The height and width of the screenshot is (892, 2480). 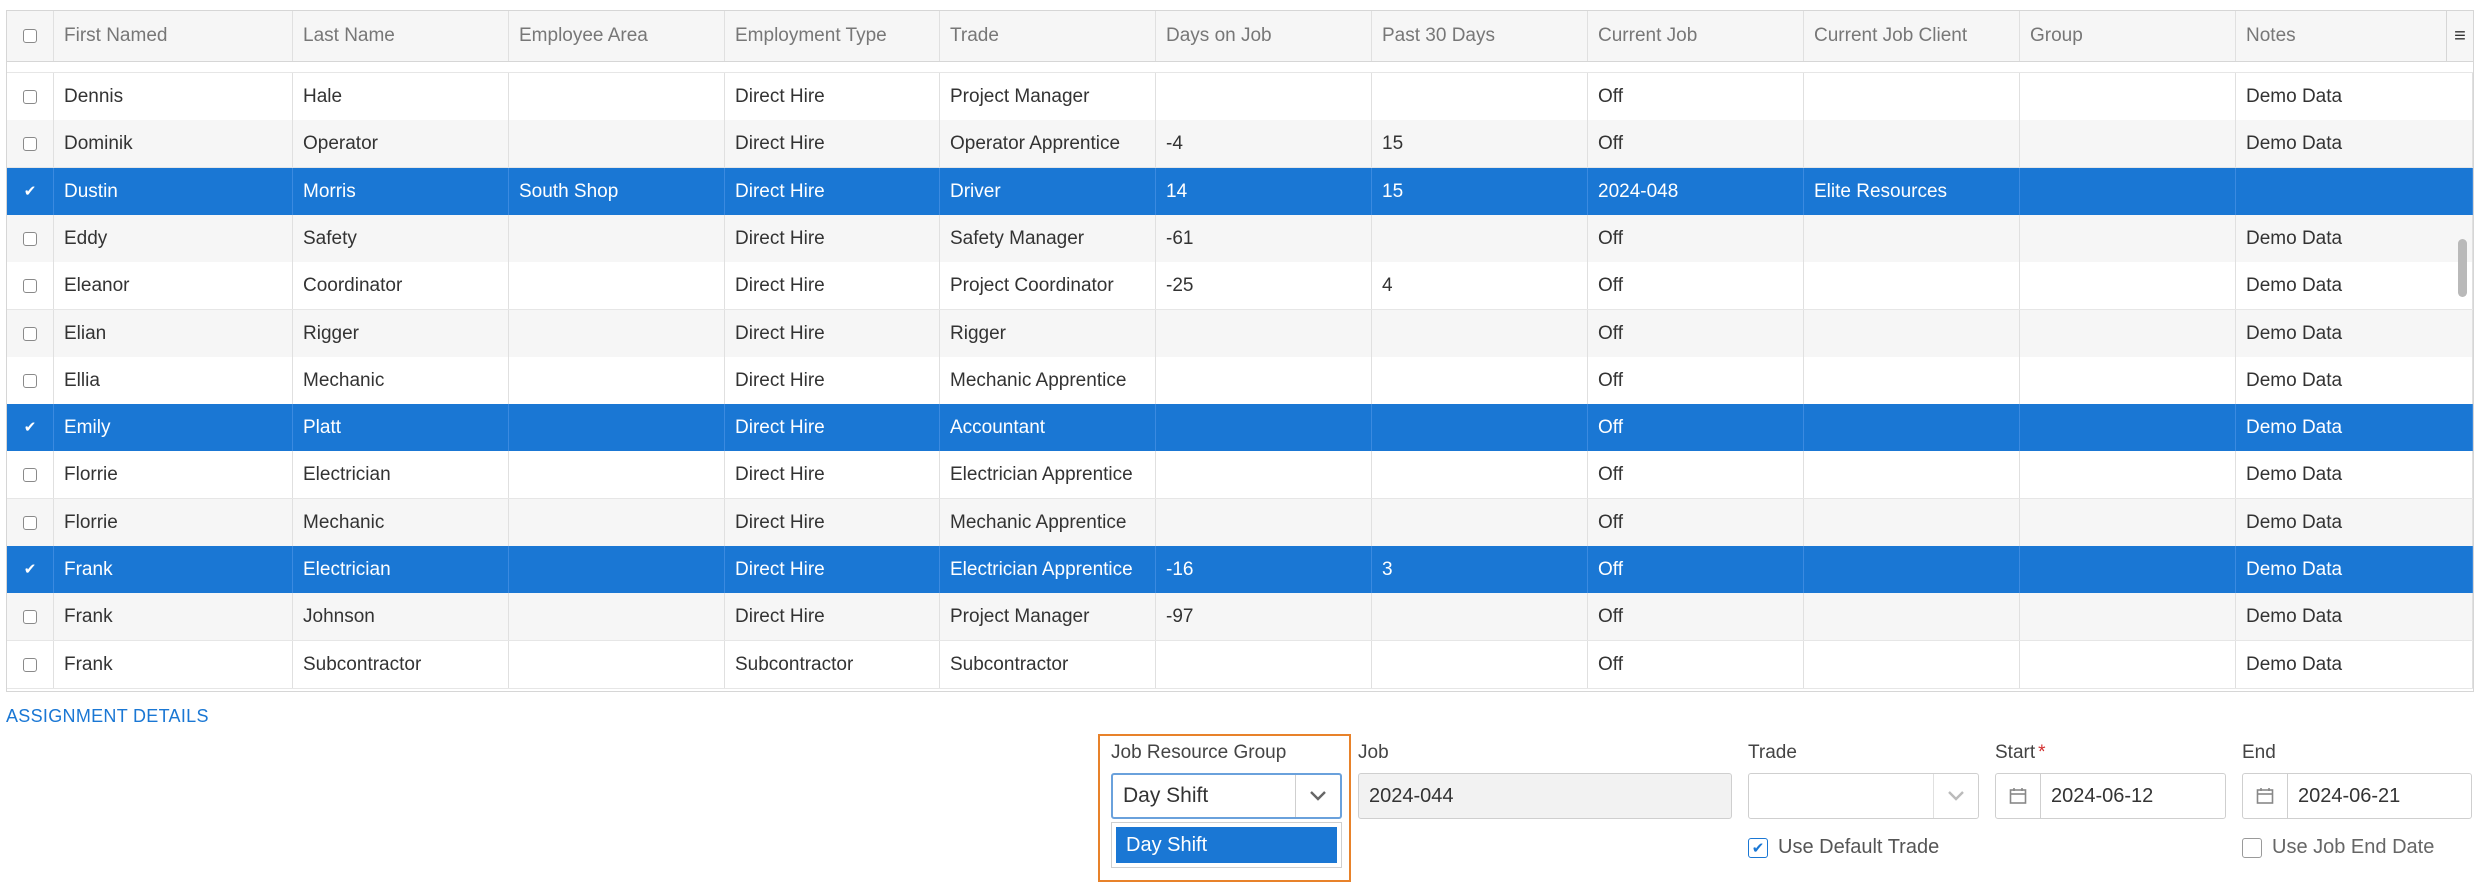 I want to click on column-header-days-on-job: Days on Job, so click(x=1264, y=36).